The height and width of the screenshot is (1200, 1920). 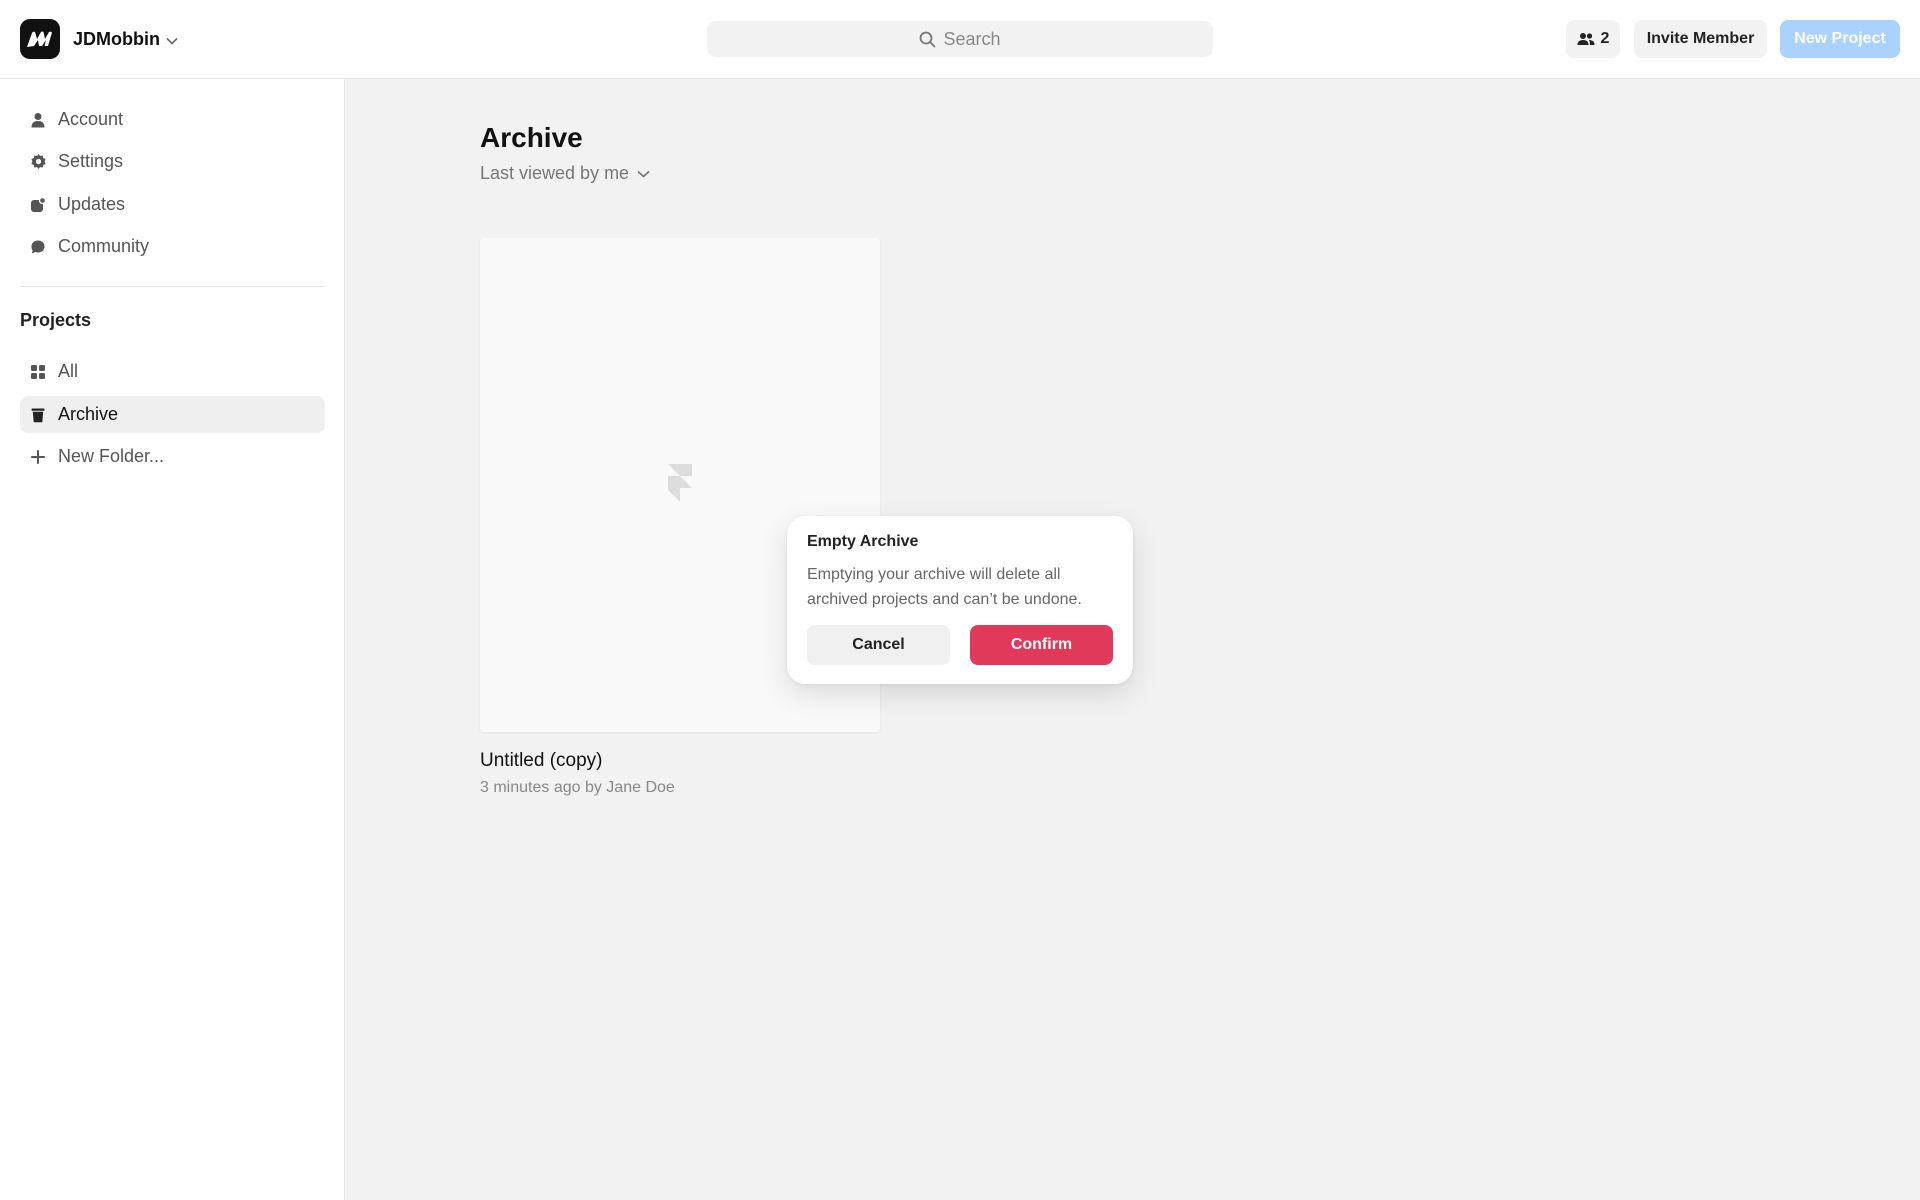 What do you see at coordinates (172, 414) in the screenshot?
I see `sidebar-item-archive: Archive` at bounding box center [172, 414].